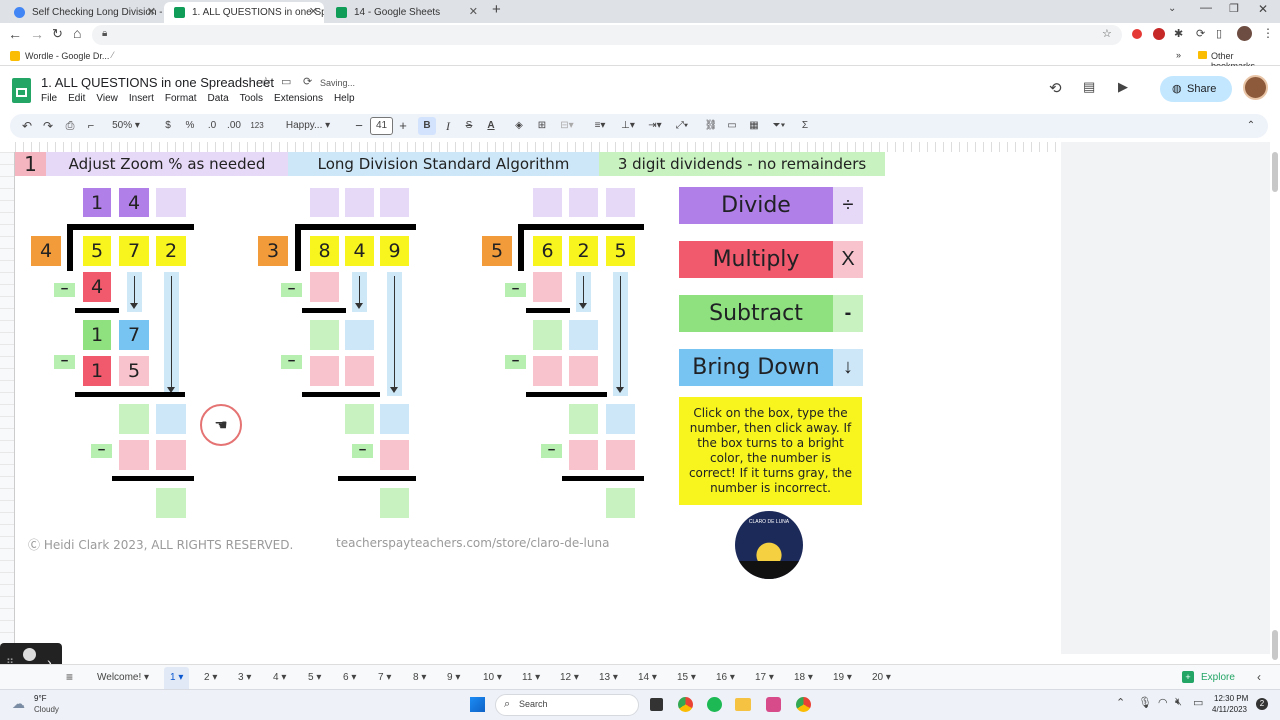 The width and height of the screenshot is (1280, 720). Describe the element at coordinates (141, 98) in the screenshot. I see `menu-insert: Insert` at that location.